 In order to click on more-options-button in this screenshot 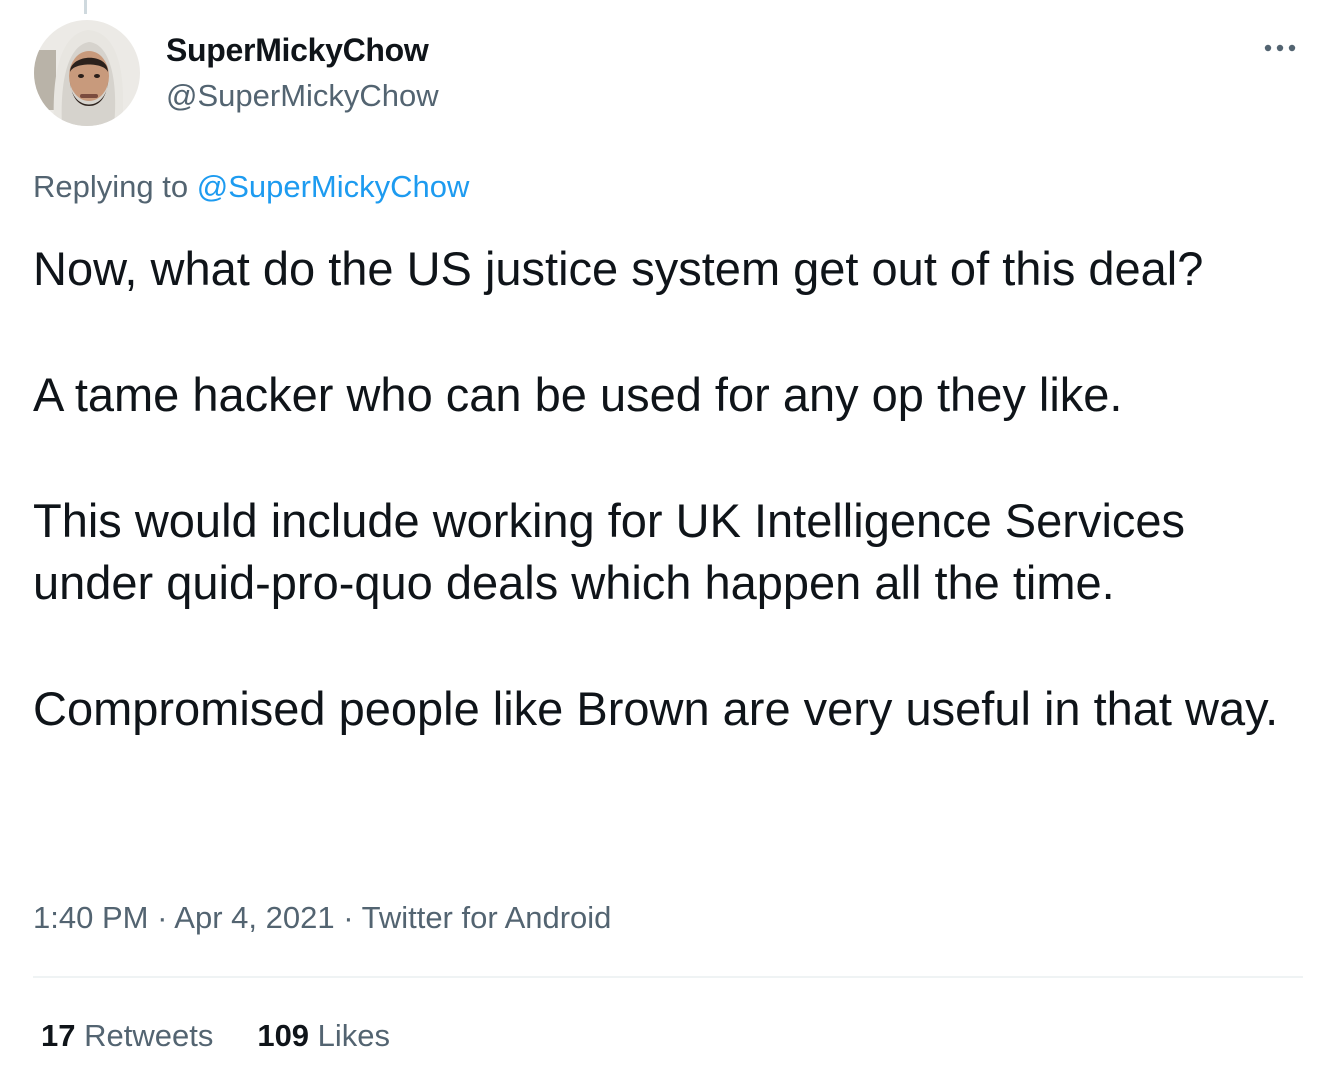, I will do `click(1280, 48)`.